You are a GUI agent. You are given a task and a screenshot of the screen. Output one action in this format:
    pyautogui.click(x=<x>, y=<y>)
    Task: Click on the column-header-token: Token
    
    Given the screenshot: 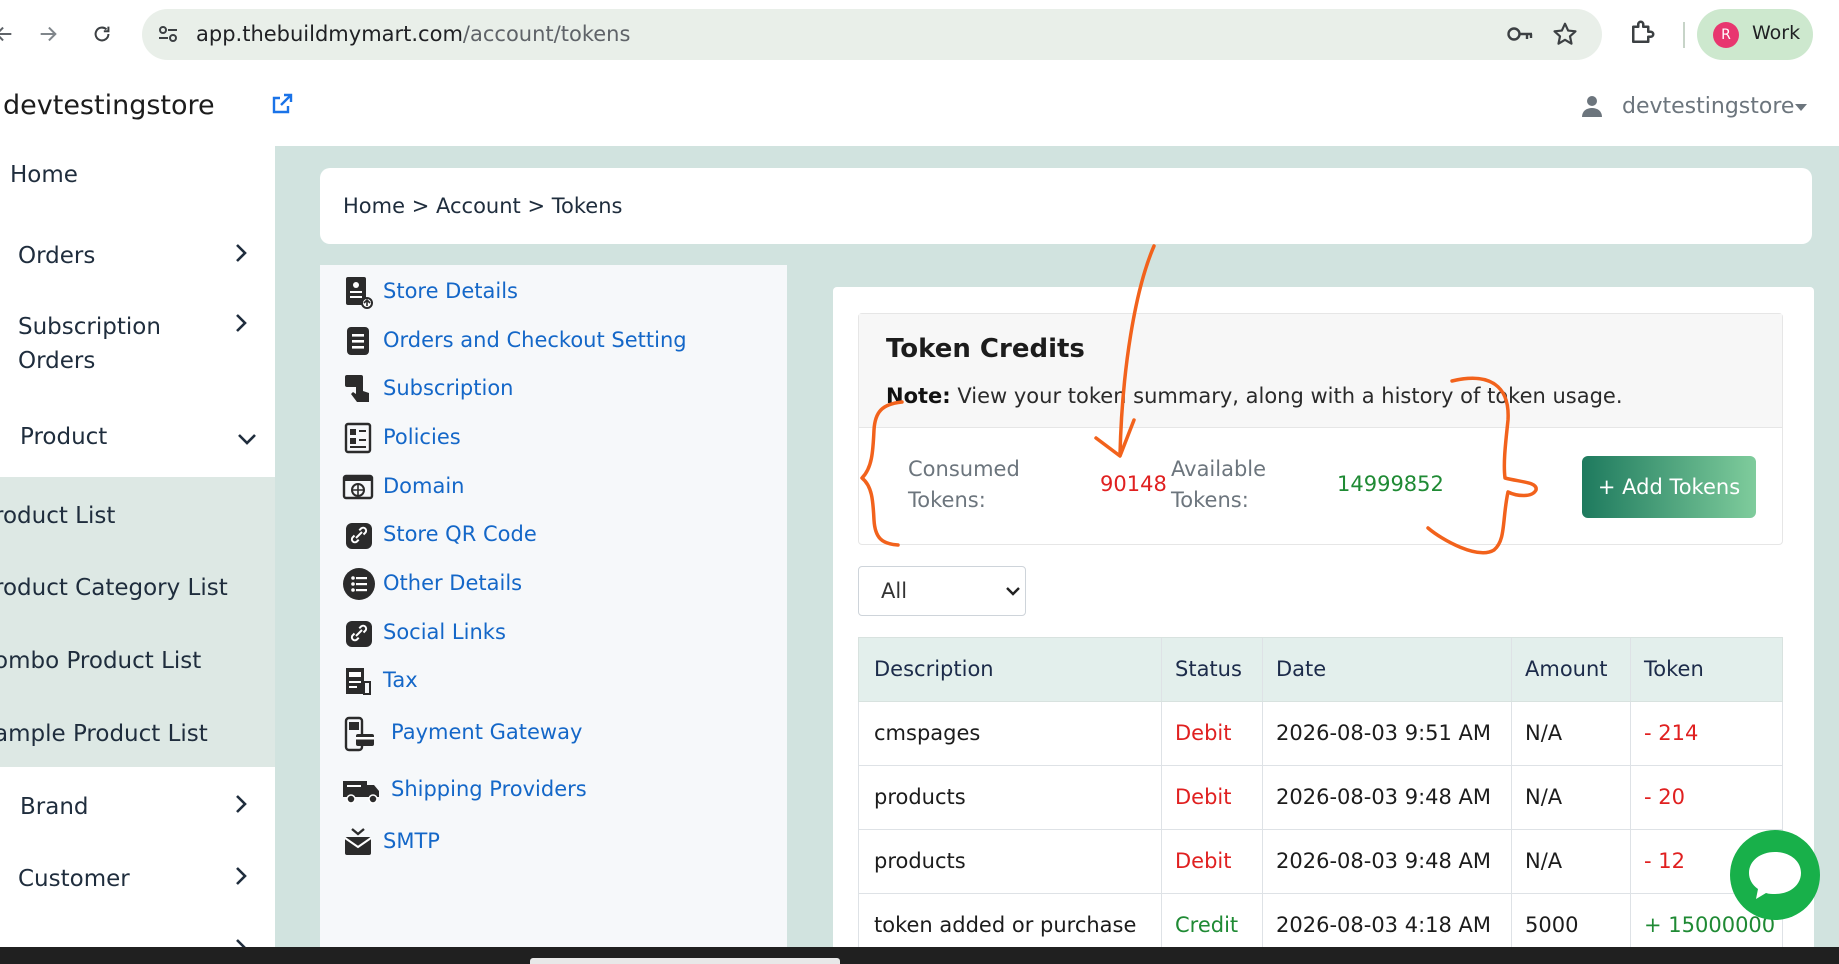 What is the action you would take?
    pyautogui.click(x=1674, y=669)
    